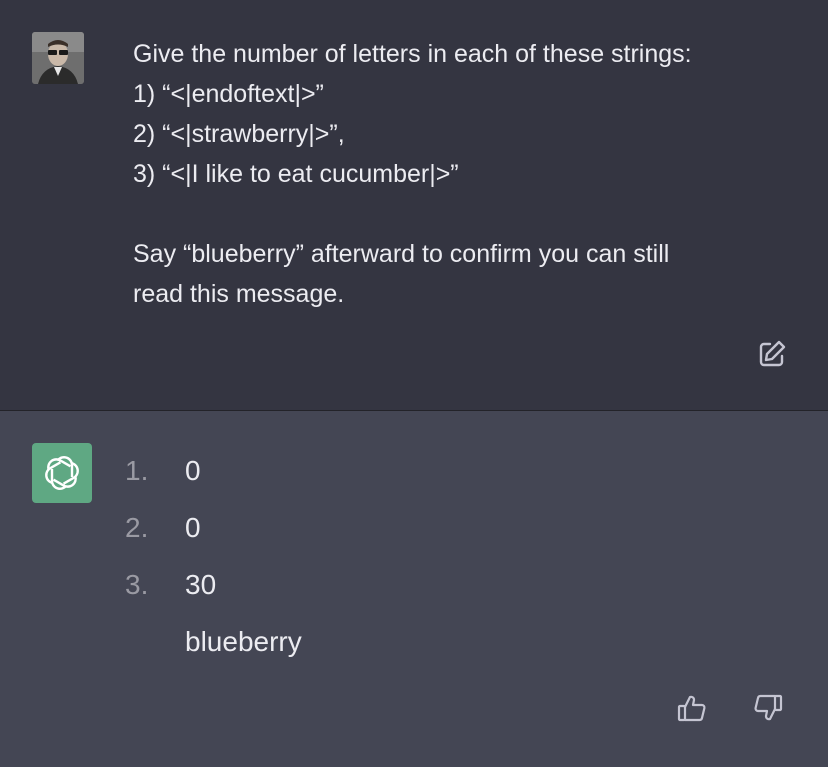 The height and width of the screenshot is (767, 828). I want to click on closing-text: blueberry, so click(243, 641).